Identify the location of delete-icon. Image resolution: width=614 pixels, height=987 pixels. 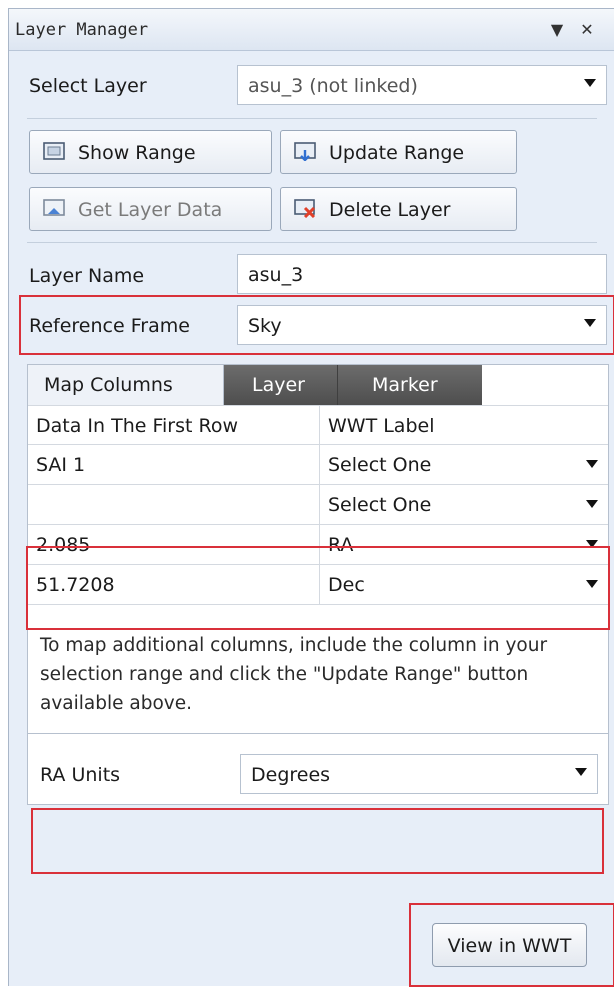
(305, 208).